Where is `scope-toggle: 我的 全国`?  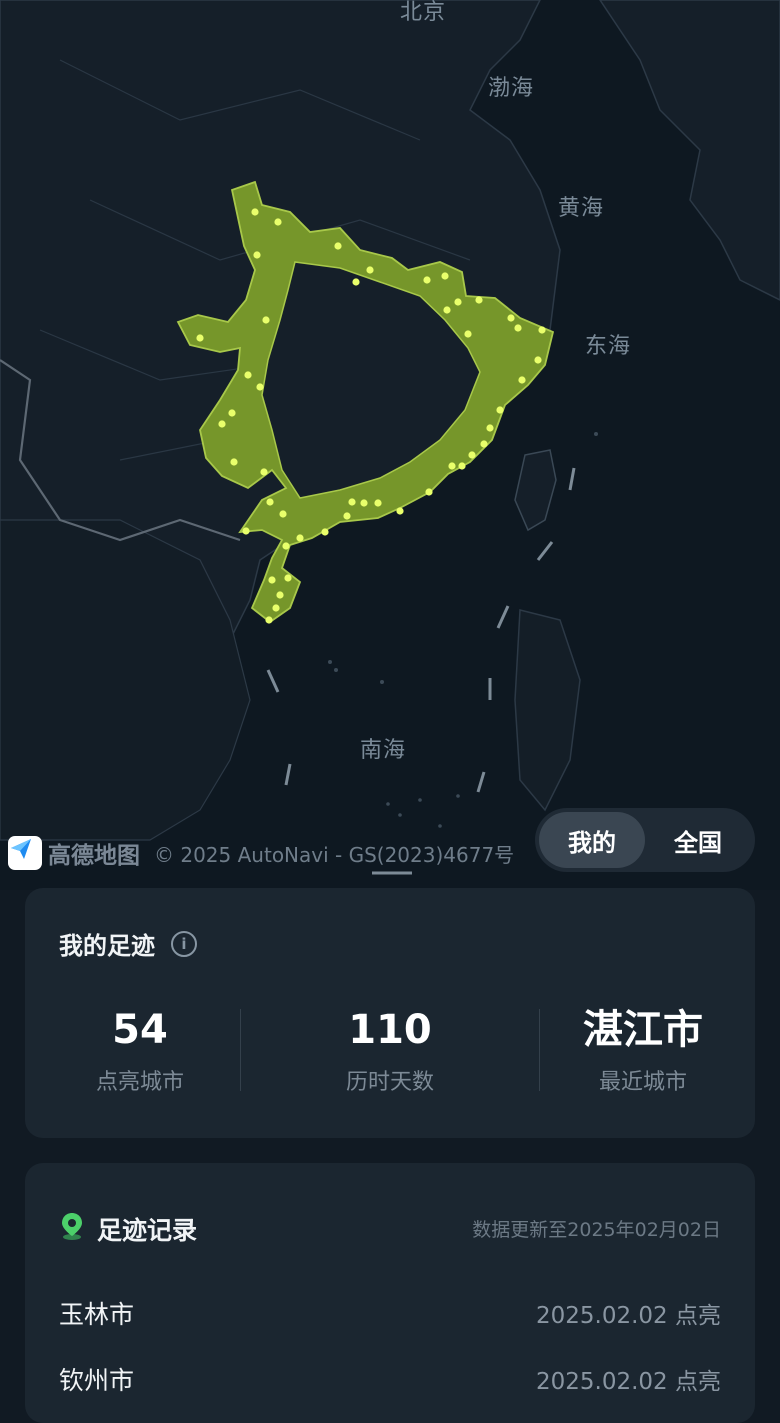
scope-toggle: 我的 全国 is located at coordinates (645, 840).